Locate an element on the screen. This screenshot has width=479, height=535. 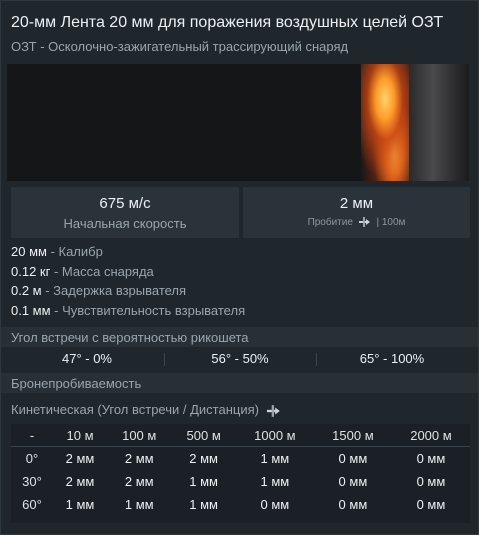
table-header-cell: 10 м is located at coordinates (80, 435).